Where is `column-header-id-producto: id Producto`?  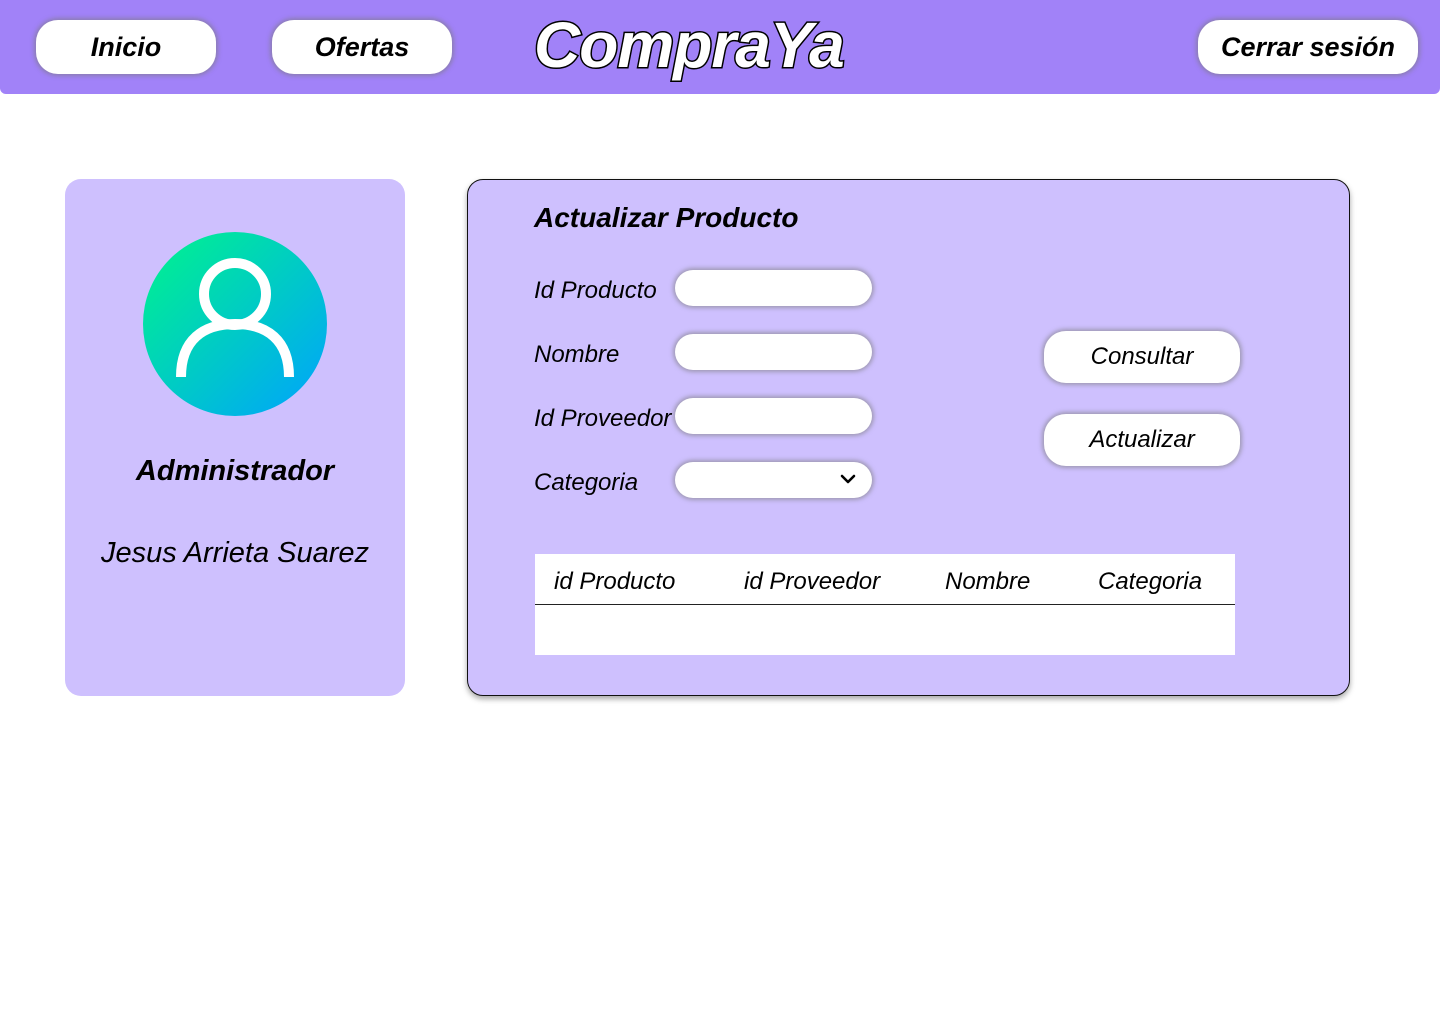
column-header-id-producto: id Producto is located at coordinates (615, 581).